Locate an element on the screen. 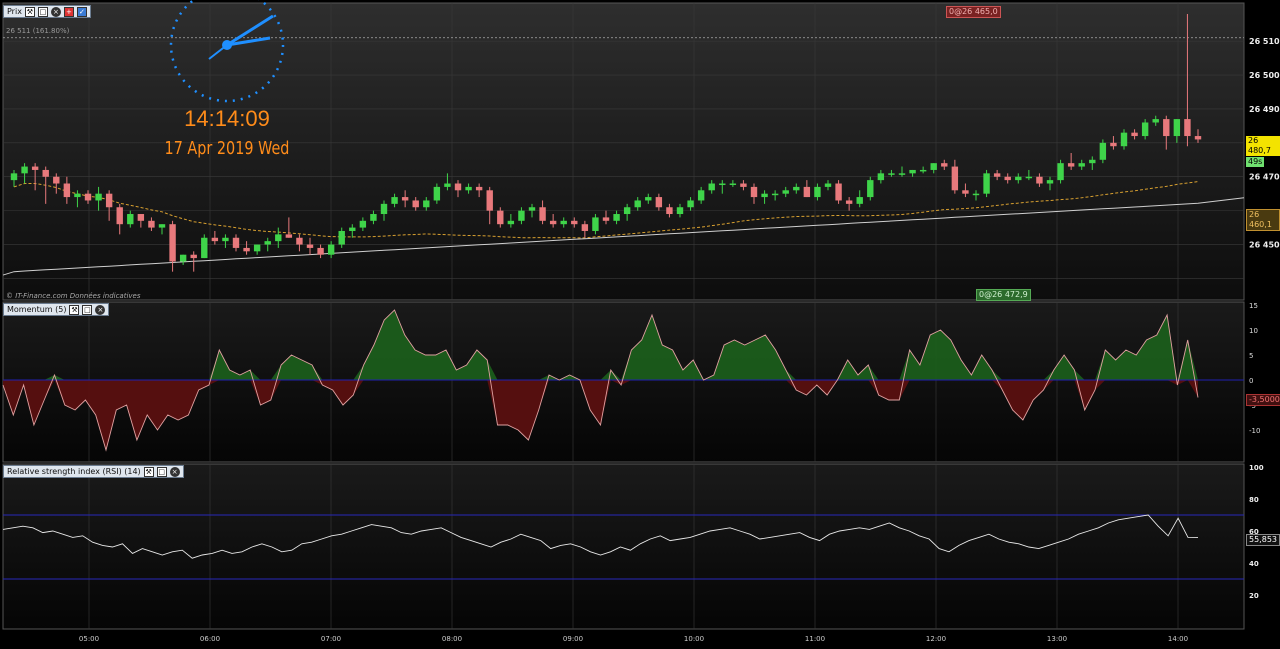  momentum-panel-header: Momentum (5) ⚒ □ × is located at coordinates (56, 309).